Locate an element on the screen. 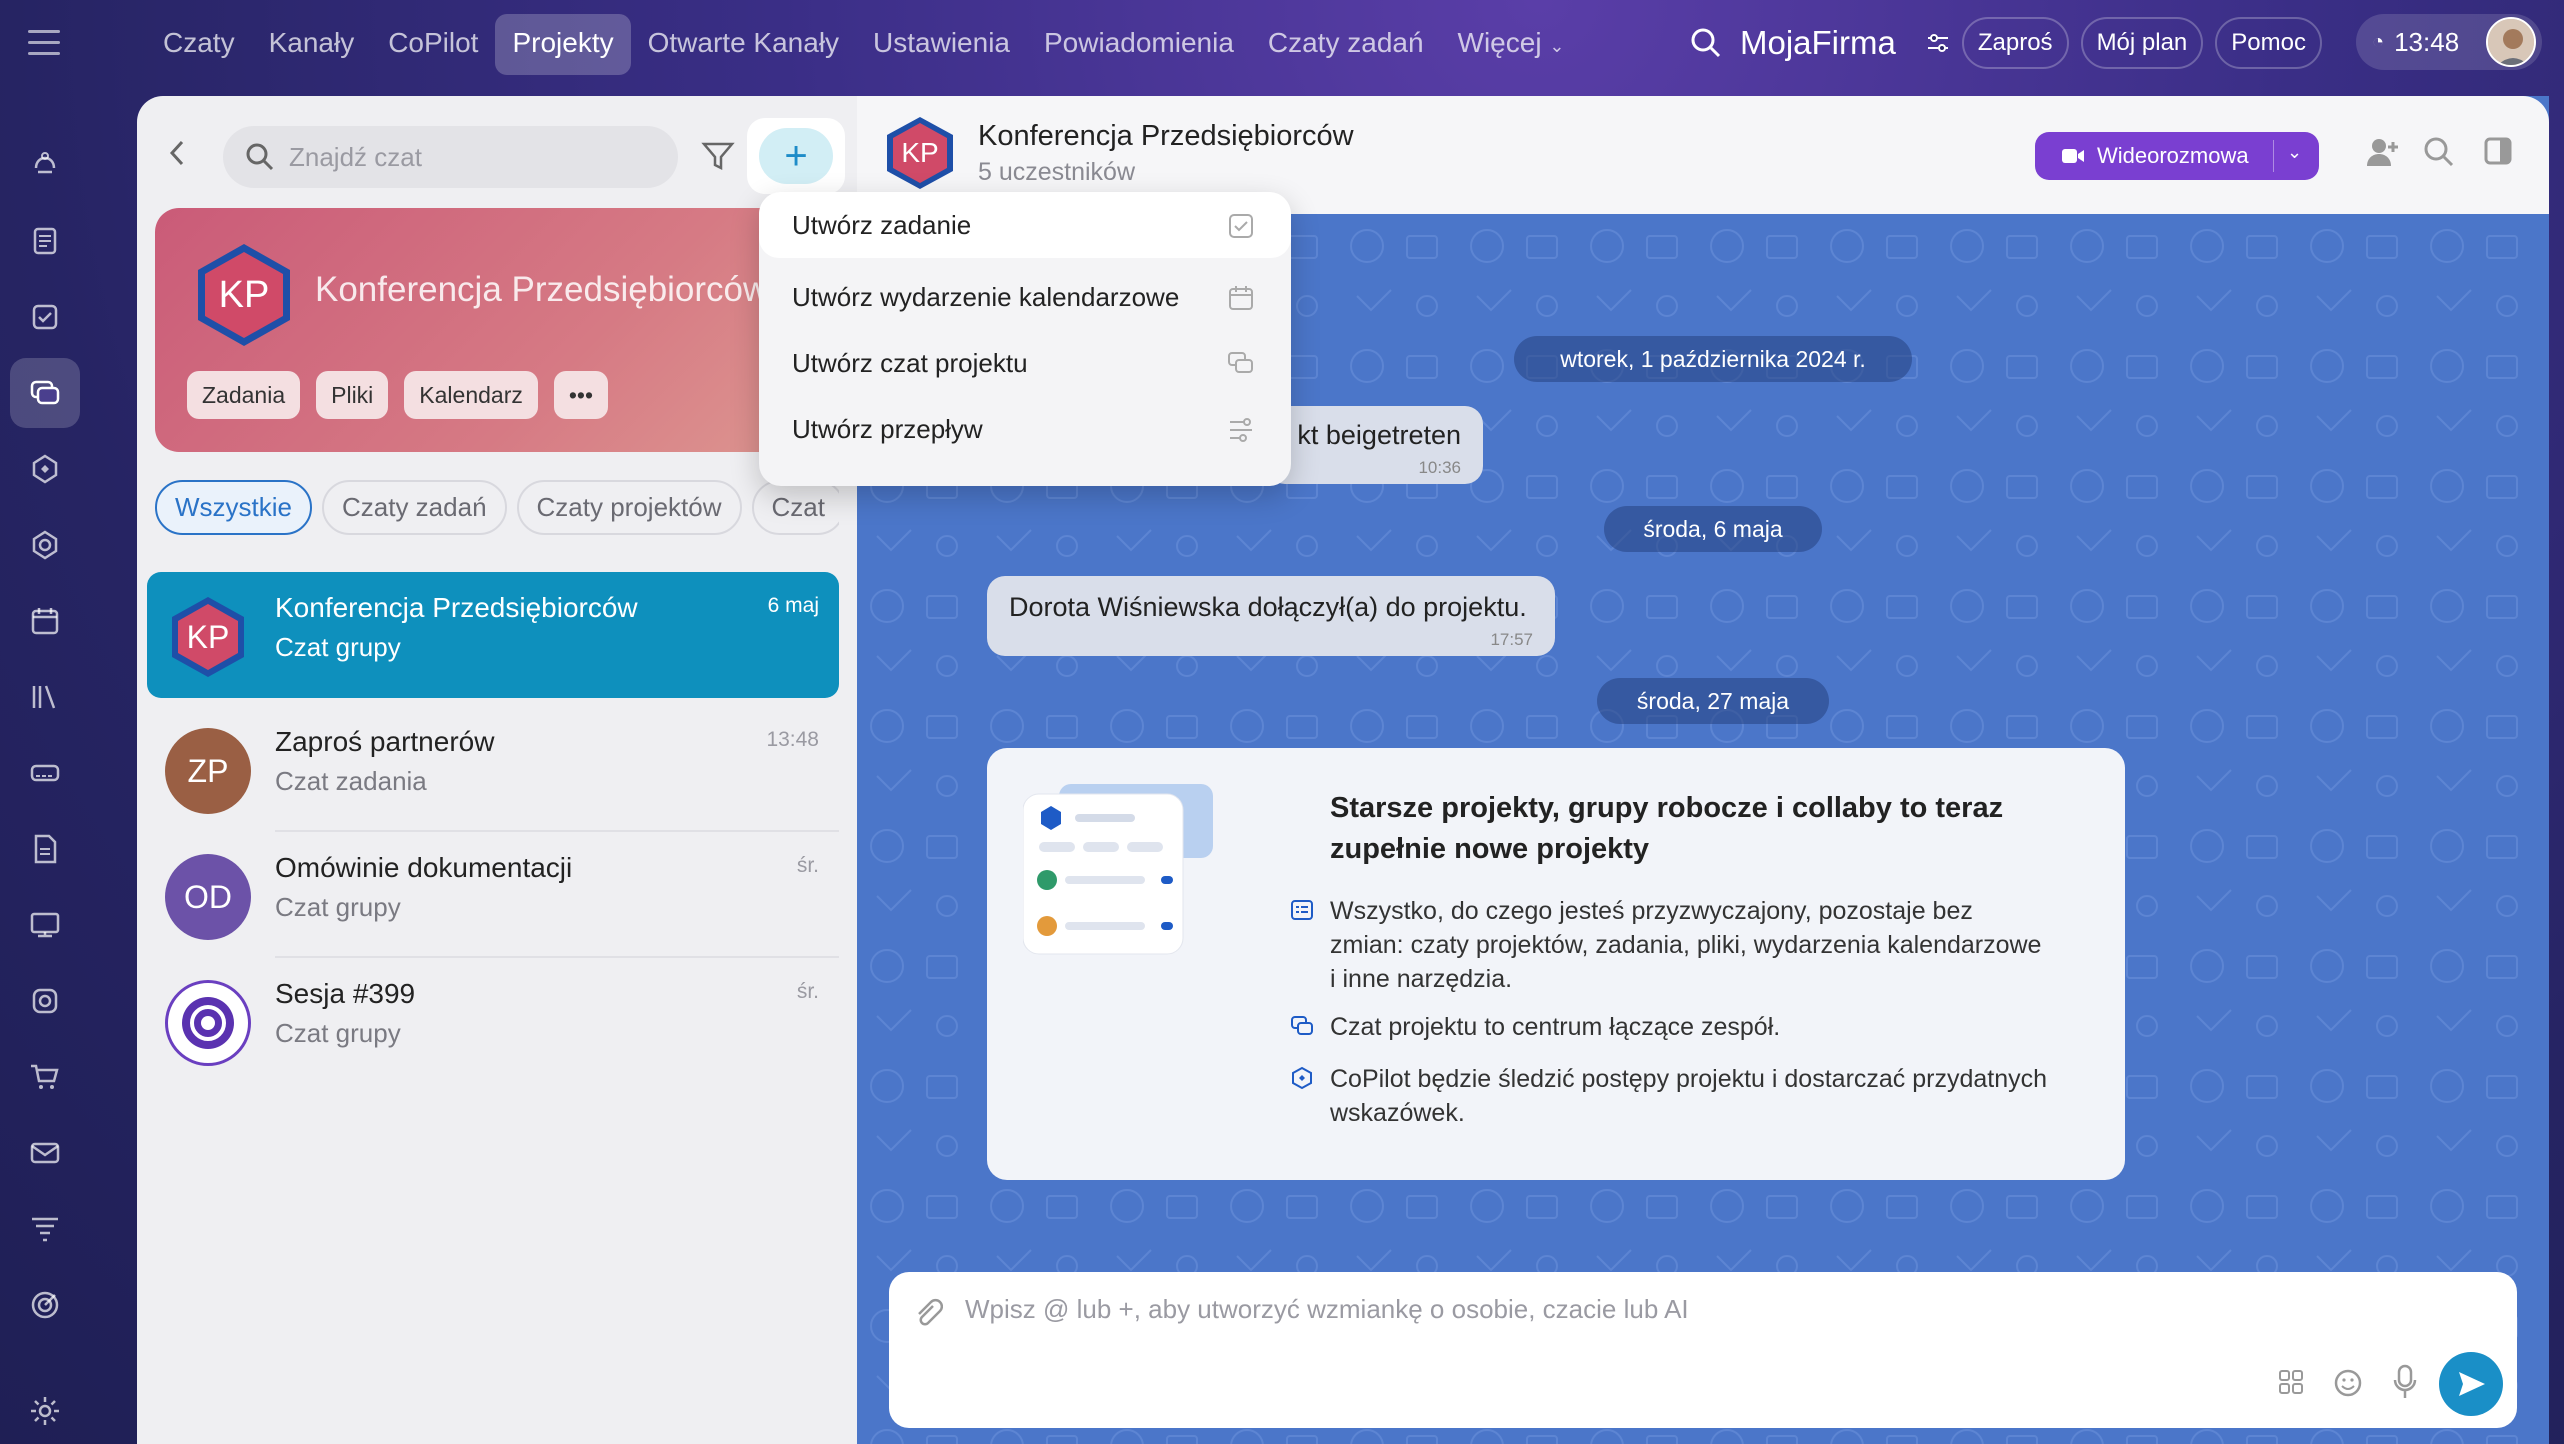  chevron-down-icon: ⌄ is located at coordinates (2294, 152).